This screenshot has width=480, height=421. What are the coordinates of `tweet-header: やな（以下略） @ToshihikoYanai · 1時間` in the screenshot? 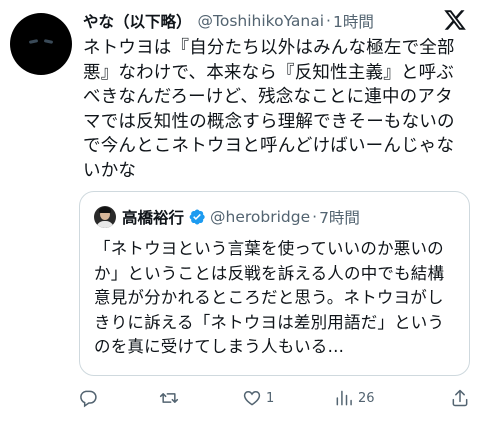 It's located at (263, 21).